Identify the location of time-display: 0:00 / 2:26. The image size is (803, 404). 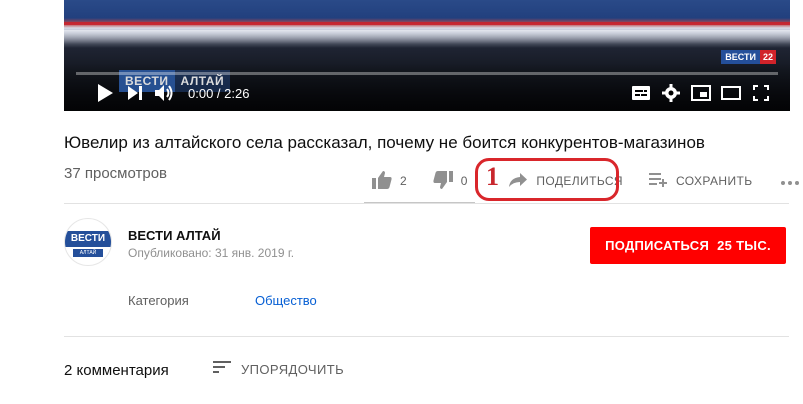
(219, 93).